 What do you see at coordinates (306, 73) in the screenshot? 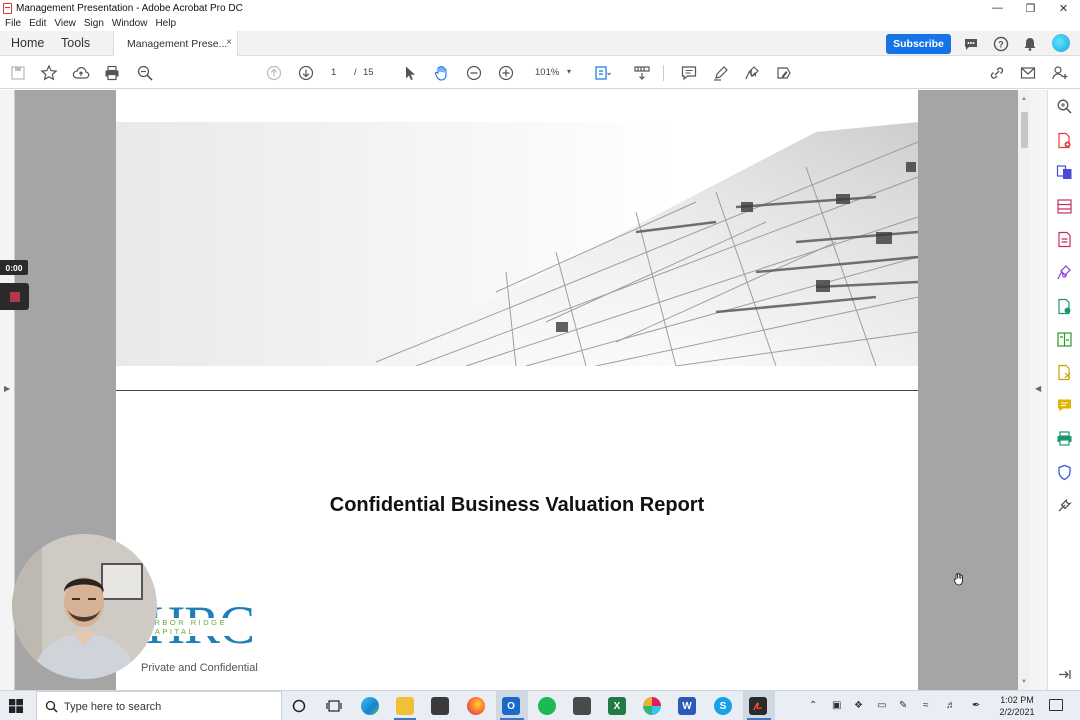
I see `next-page-icon` at bounding box center [306, 73].